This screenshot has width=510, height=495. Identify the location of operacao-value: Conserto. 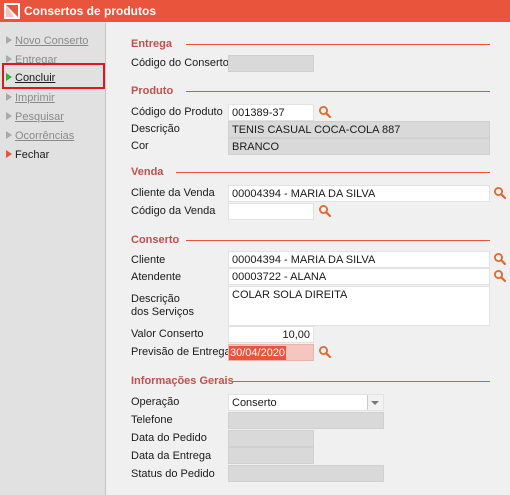
(254, 403).